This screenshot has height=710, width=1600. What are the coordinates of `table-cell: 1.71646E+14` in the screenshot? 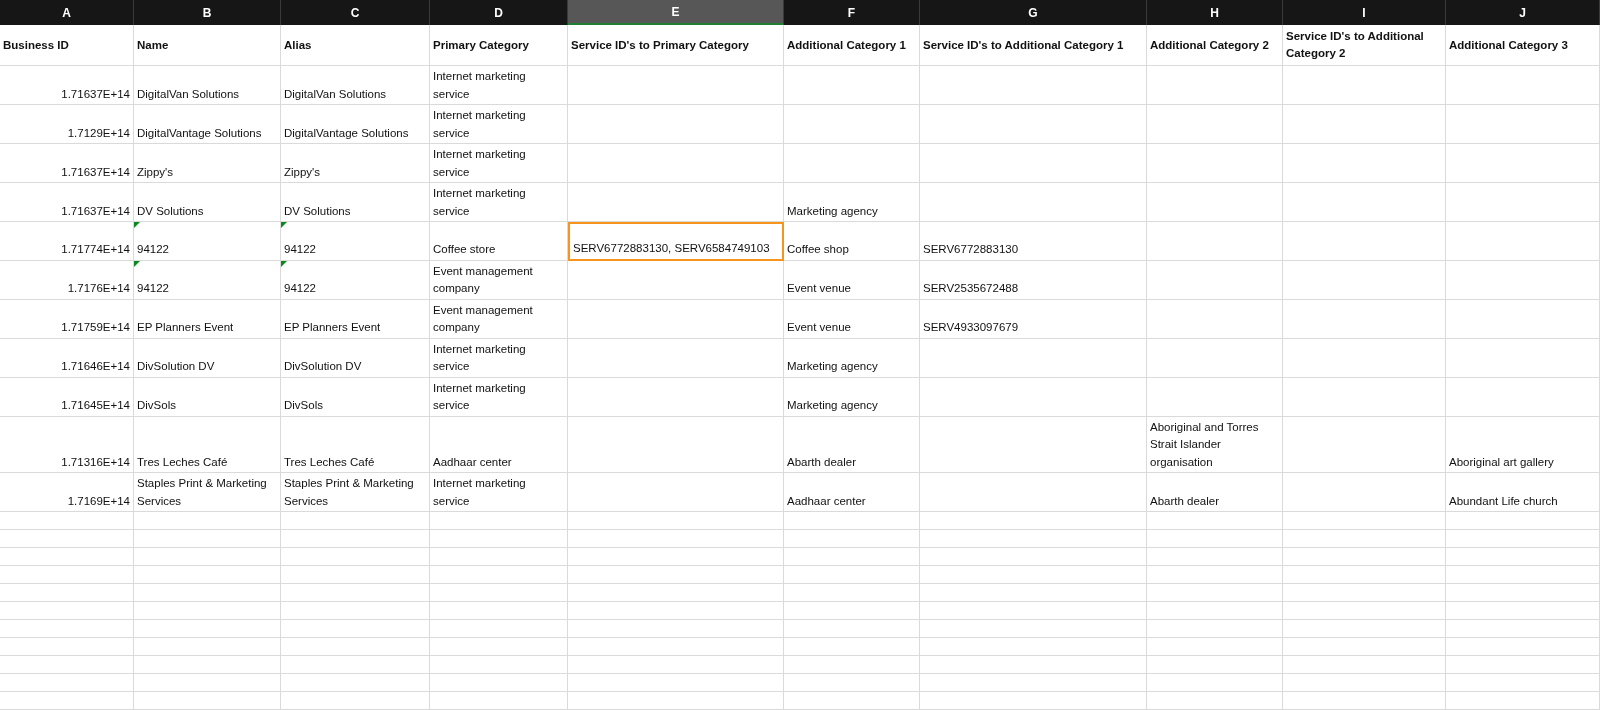 It's located at (67, 358).